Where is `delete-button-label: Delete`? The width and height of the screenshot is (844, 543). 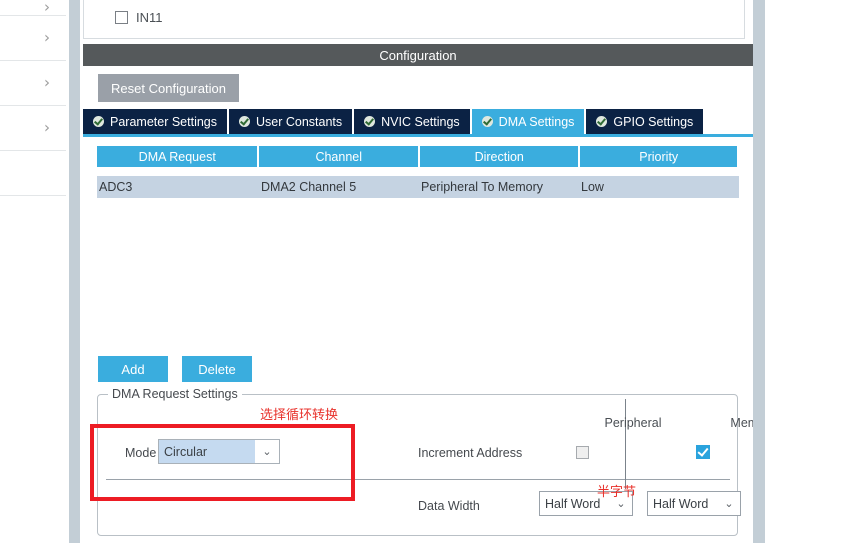 delete-button-label: Delete is located at coordinates (217, 369).